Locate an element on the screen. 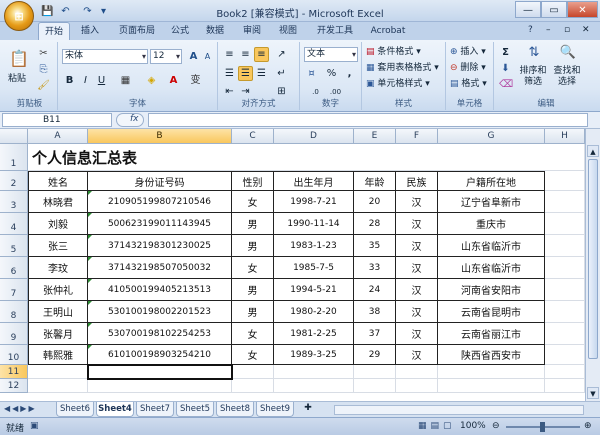 The height and width of the screenshot is (435, 600). shrink-font-icon: A is located at coordinates (207, 56).